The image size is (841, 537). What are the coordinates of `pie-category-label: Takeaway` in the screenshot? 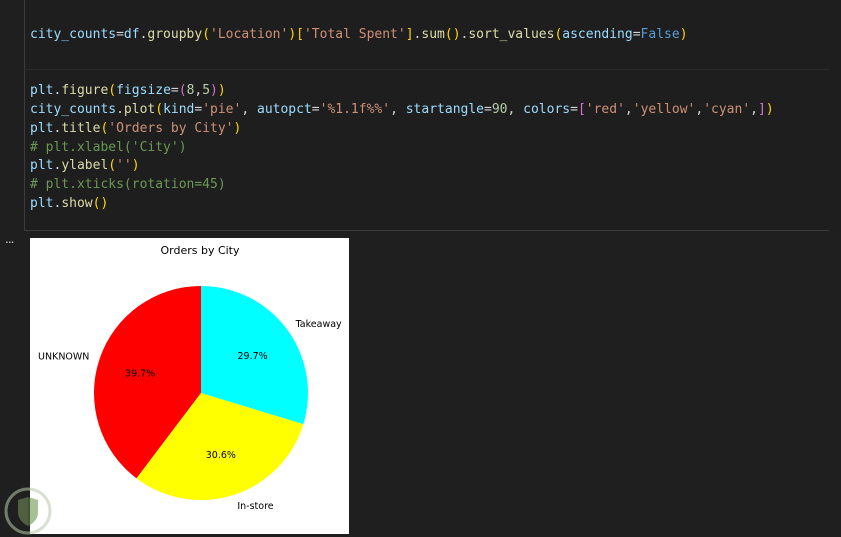 It's located at (318, 324).